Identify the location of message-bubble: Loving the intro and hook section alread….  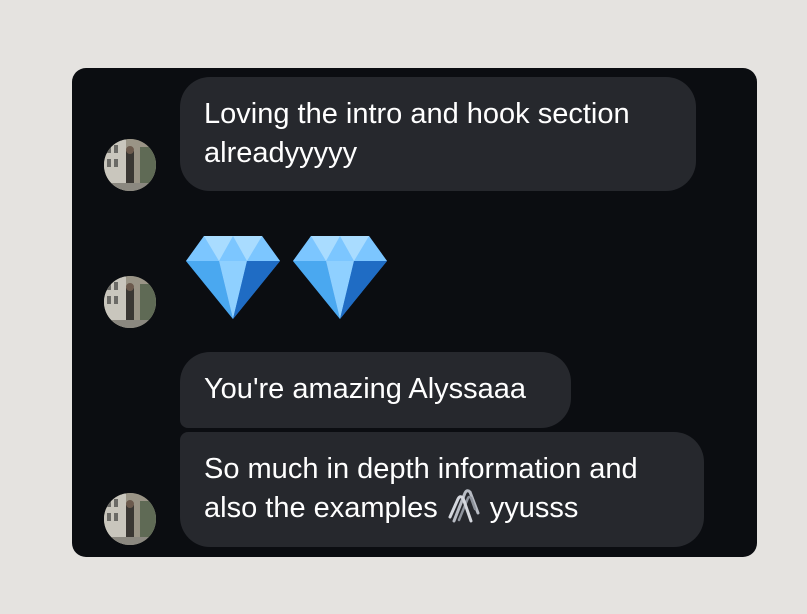
(438, 134).